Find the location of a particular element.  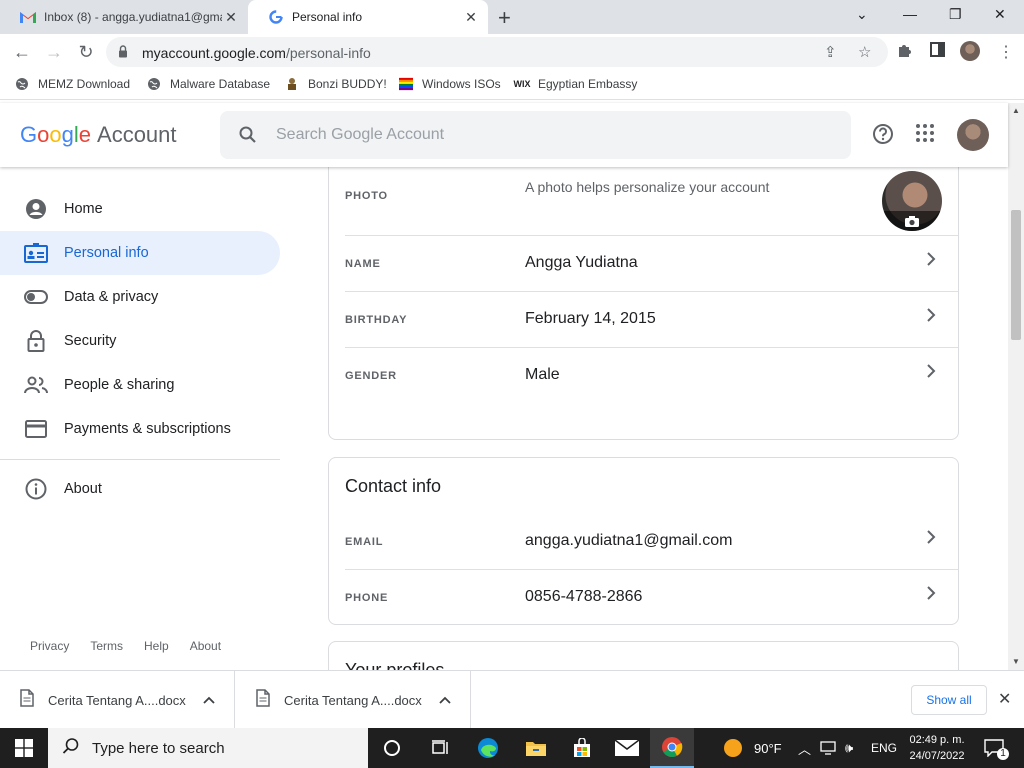

google-apps-icon is located at coordinates (925, 135).